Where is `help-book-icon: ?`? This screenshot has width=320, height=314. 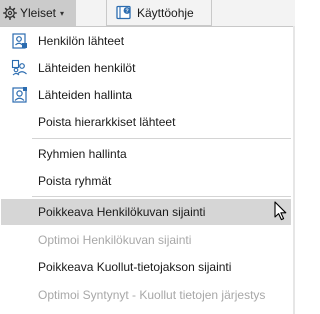
help-book-icon: ? is located at coordinates (123, 12).